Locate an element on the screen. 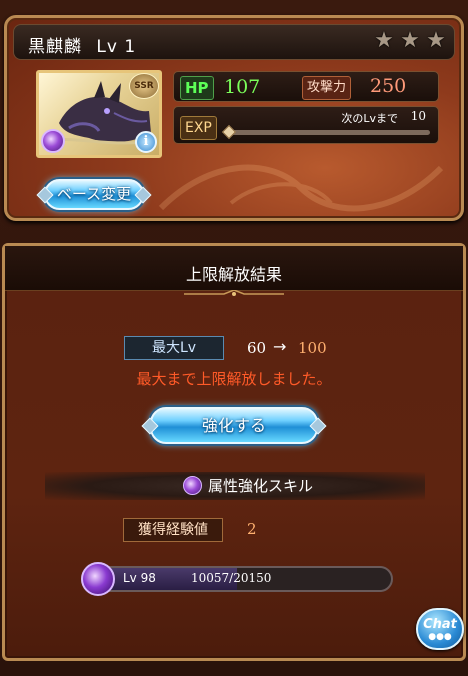  max-level-label: 最大Lv is located at coordinates (174, 348).